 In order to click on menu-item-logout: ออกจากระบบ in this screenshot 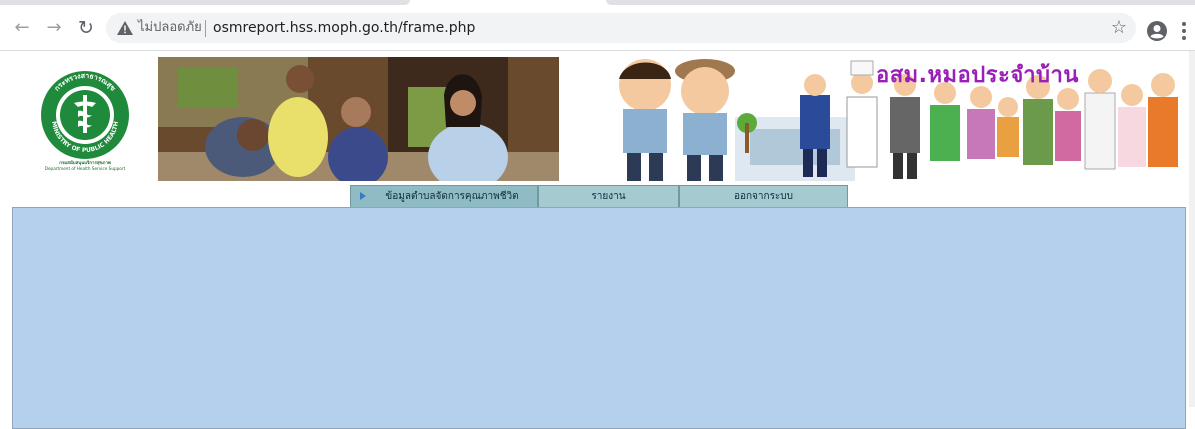, I will do `click(763, 196)`.